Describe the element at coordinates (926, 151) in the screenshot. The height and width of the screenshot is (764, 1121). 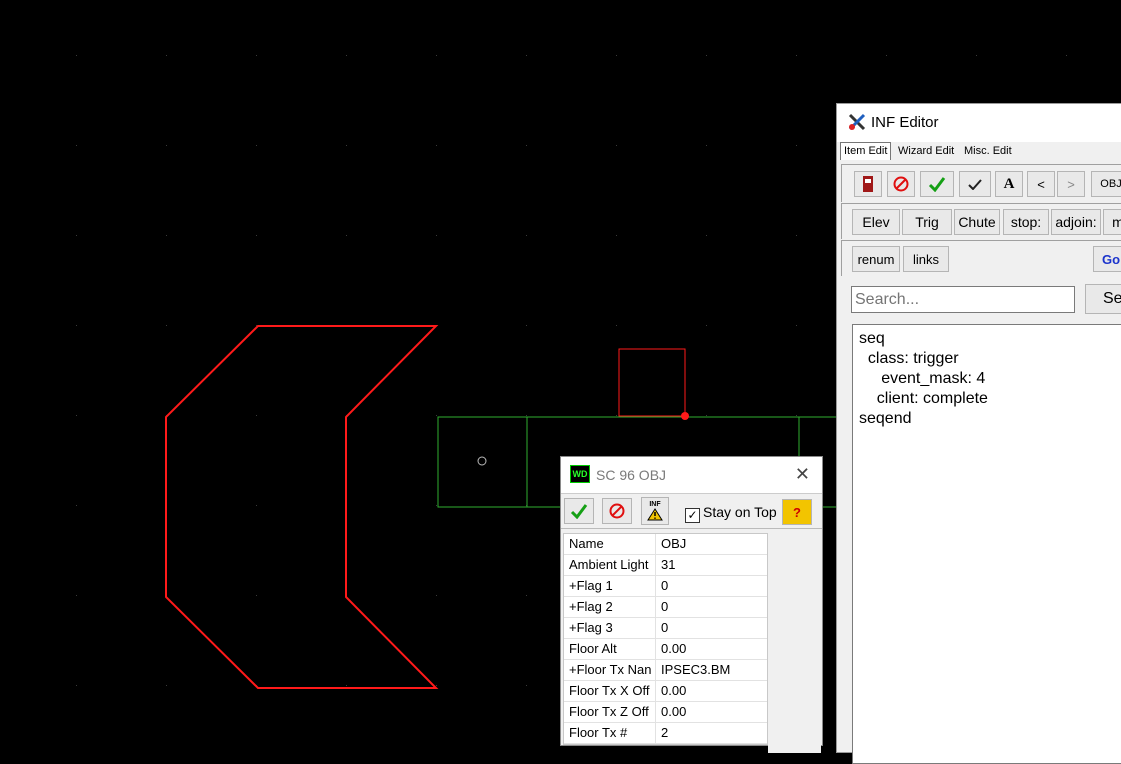
I see `tab-wizard-edit: Wizard Edit` at that location.